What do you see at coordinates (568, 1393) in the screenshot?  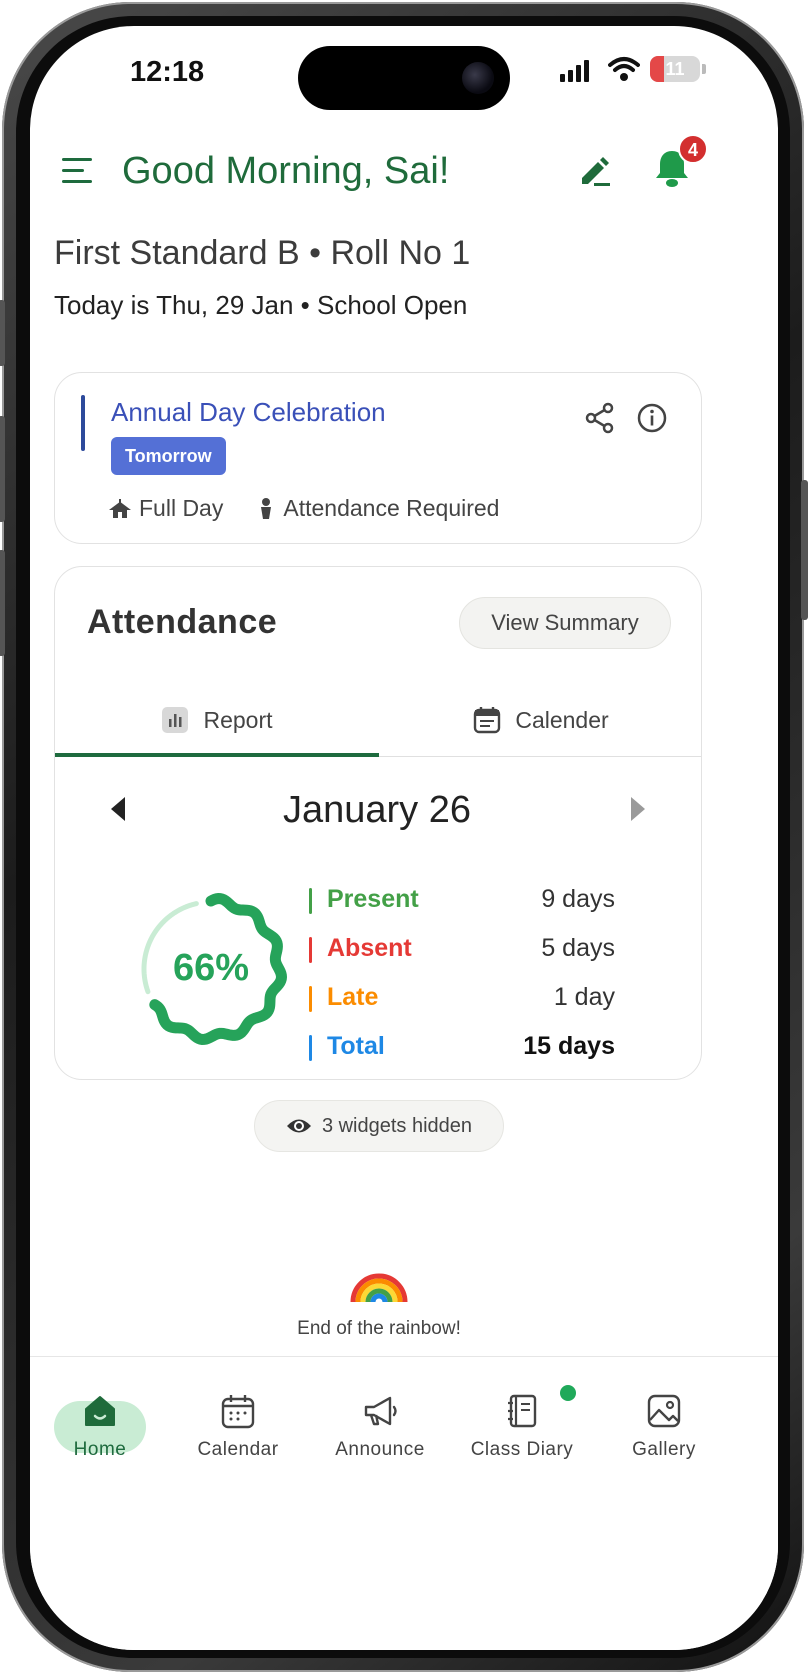 I see `diary-unread-dot` at bounding box center [568, 1393].